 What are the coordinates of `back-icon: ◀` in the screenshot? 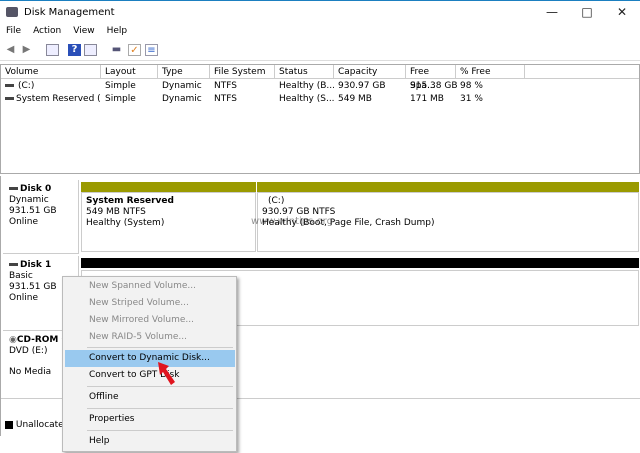 It's located at (10, 50).